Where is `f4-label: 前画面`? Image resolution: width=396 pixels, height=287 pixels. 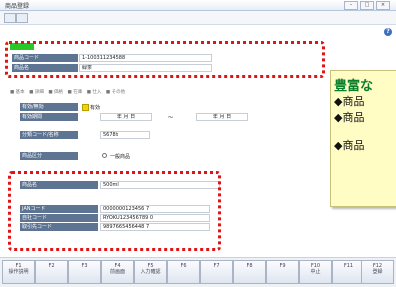 f4-label: 前画面 is located at coordinates (117, 272).